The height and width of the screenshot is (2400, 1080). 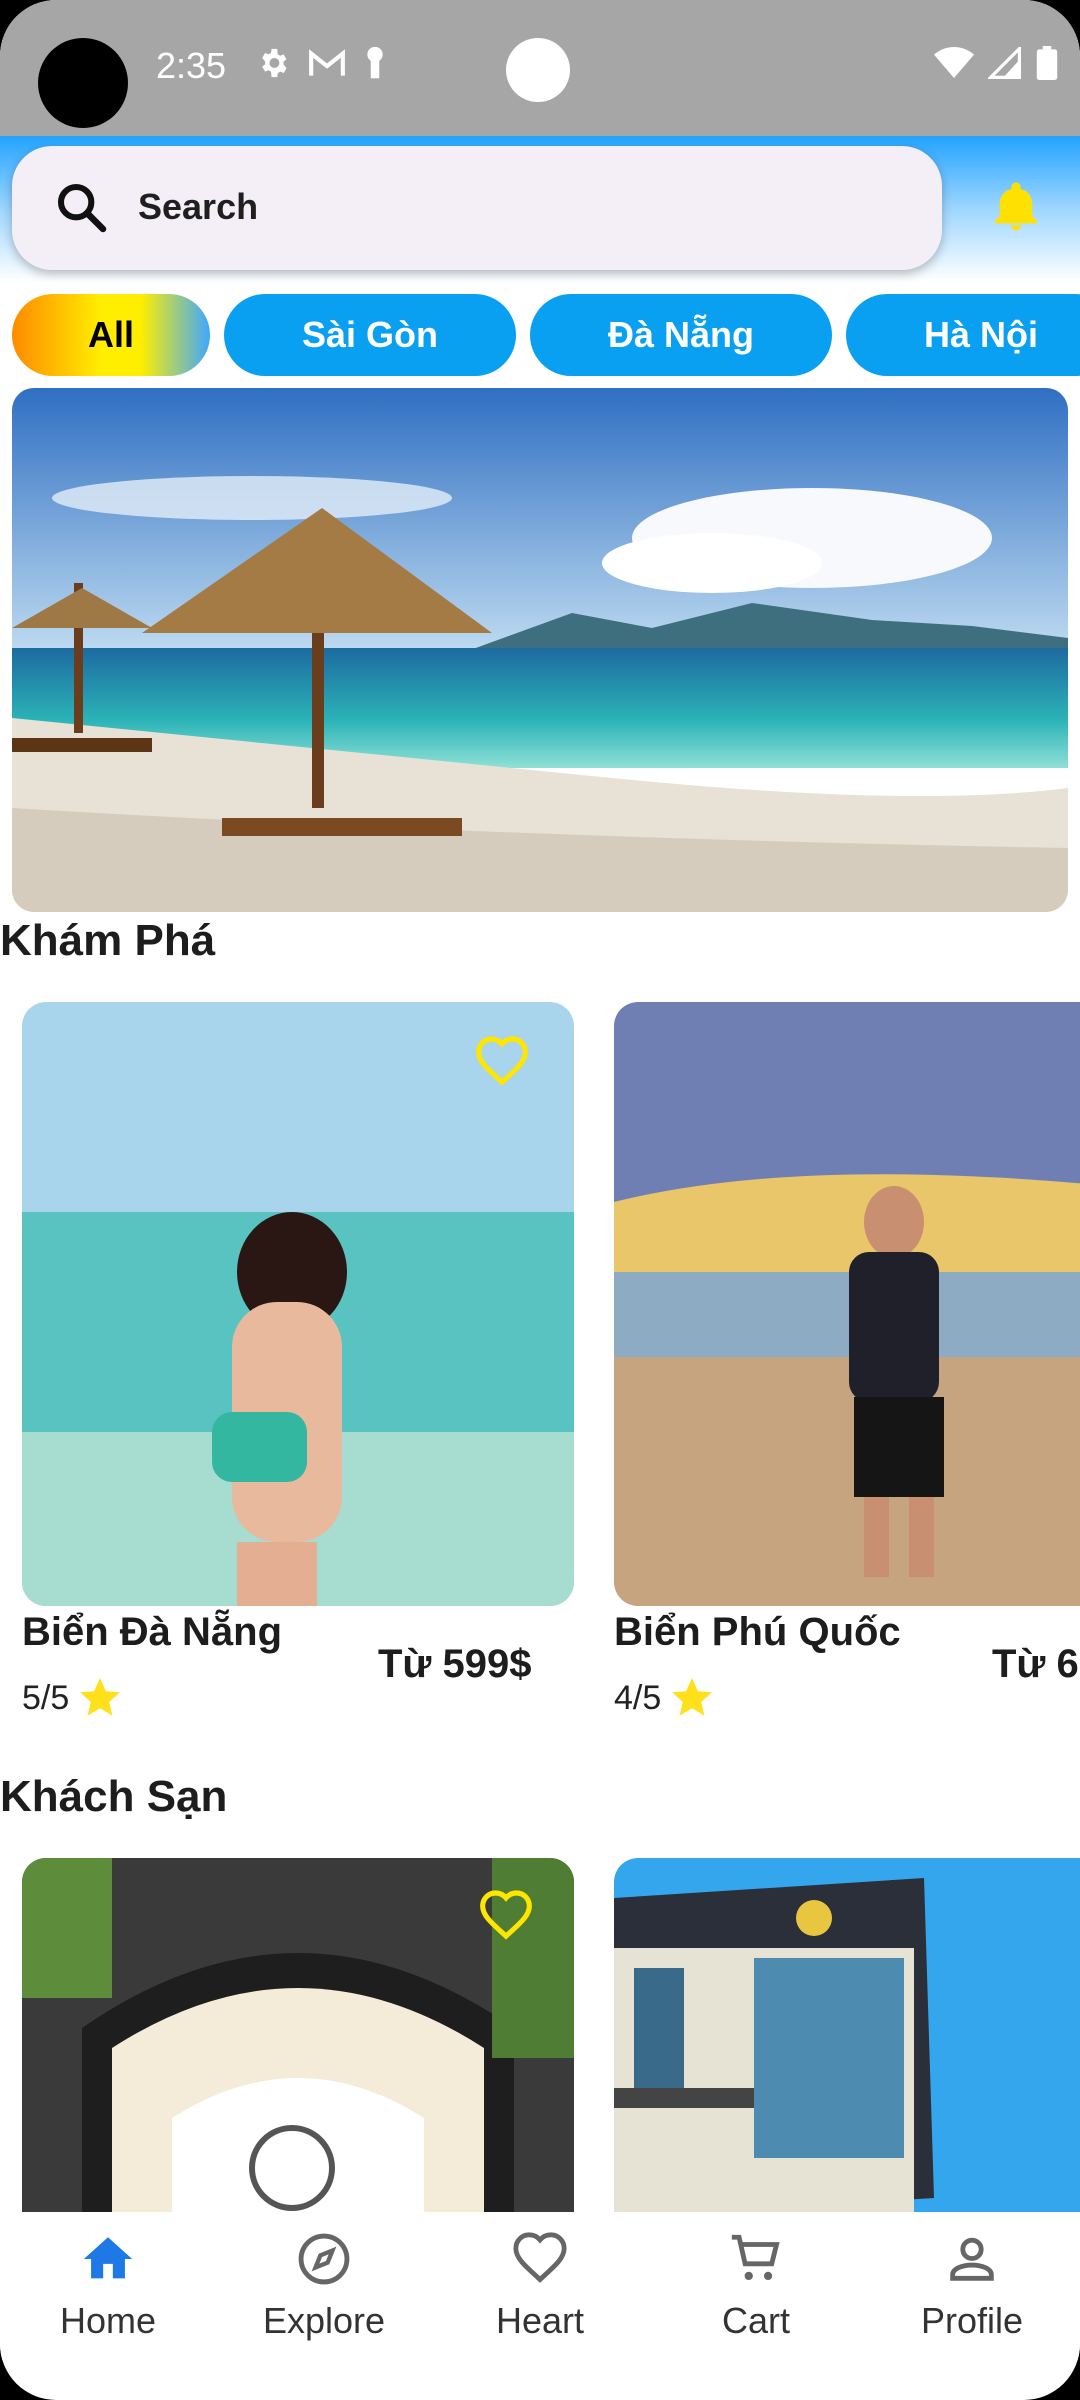 What do you see at coordinates (1016, 207) in the screenshot?
I see `bell-icon` at bounding box center [1016, 207].